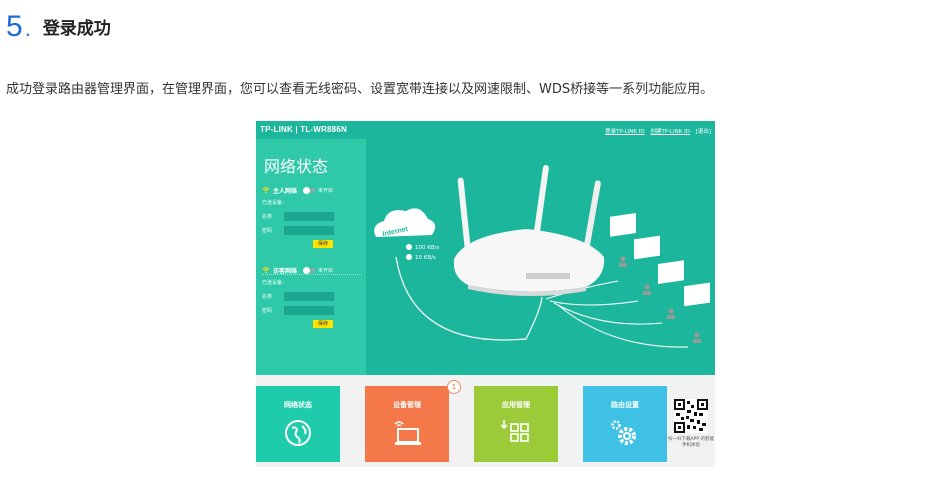  I want to click on main-network-title: 主人网络, so click(285, 191).